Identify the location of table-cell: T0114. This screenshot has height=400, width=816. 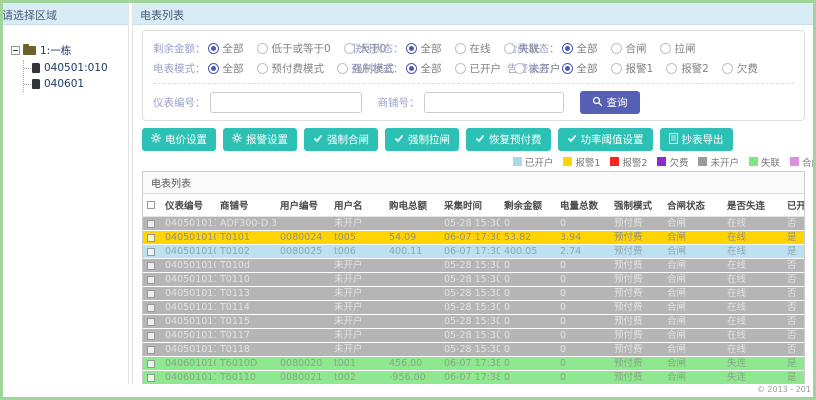
(246, 307).